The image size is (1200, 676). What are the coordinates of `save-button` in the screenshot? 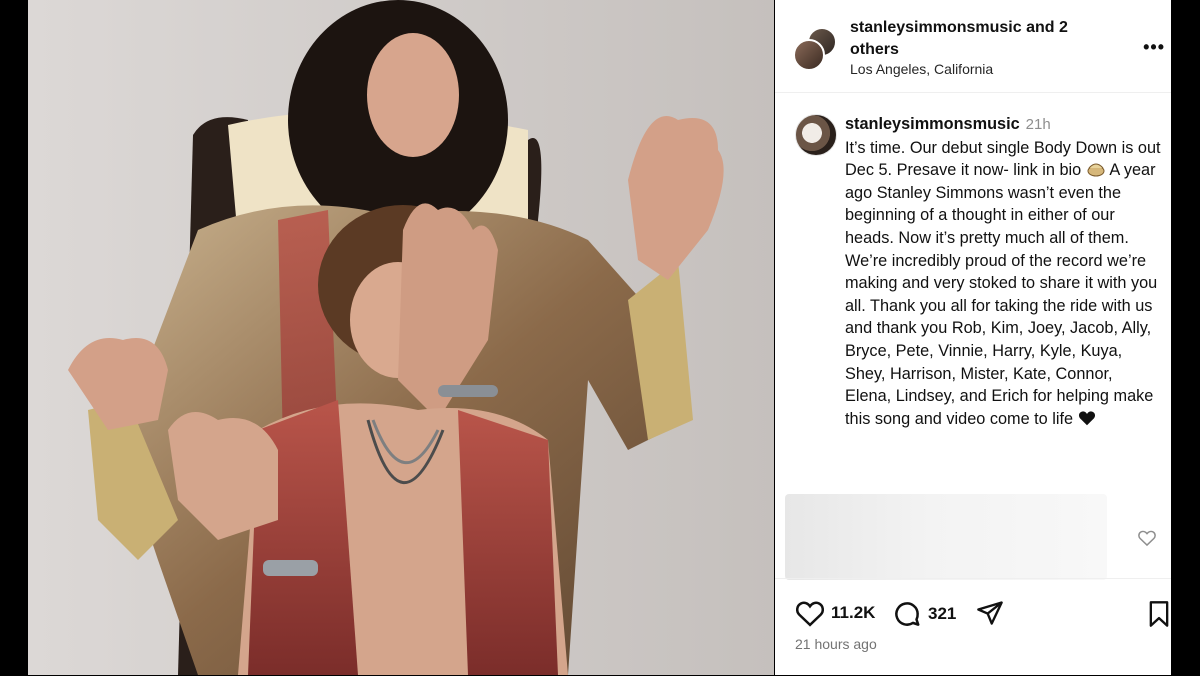 It's located at (1159, 616).